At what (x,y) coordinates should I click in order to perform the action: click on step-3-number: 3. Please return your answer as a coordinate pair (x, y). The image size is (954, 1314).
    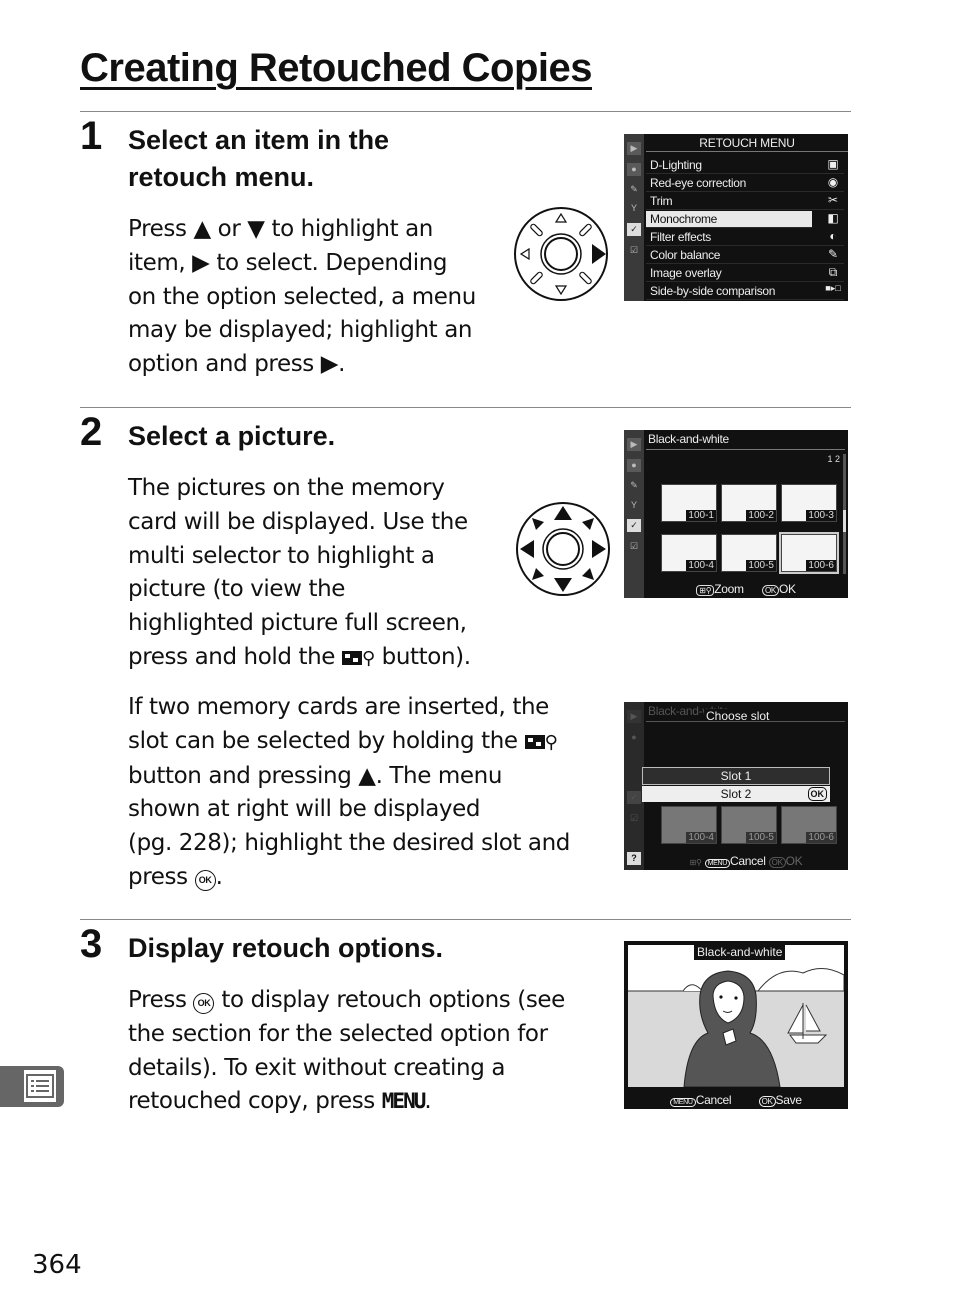
    Looking at the image, I should click on (91, 944).